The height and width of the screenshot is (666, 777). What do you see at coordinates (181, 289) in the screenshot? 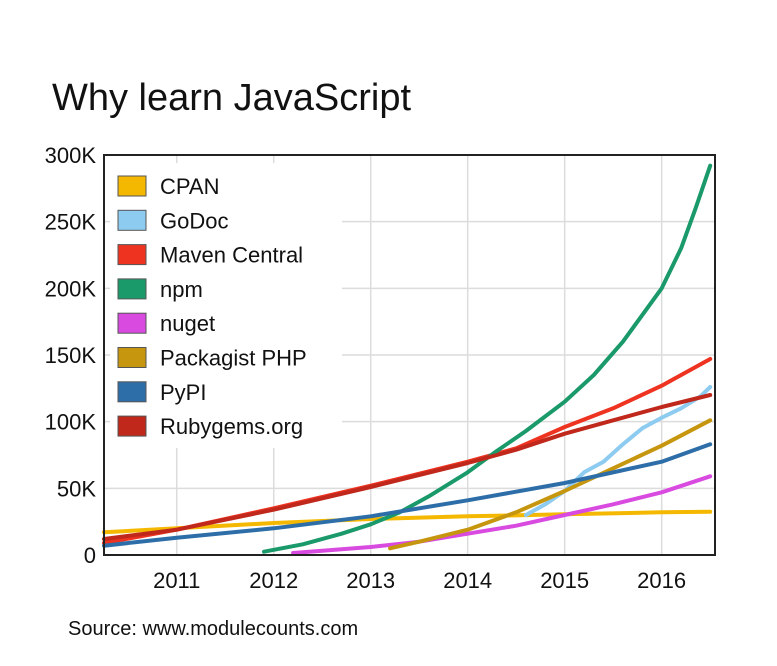
I see `legend-label: npm` at bounding box center [181, 289].